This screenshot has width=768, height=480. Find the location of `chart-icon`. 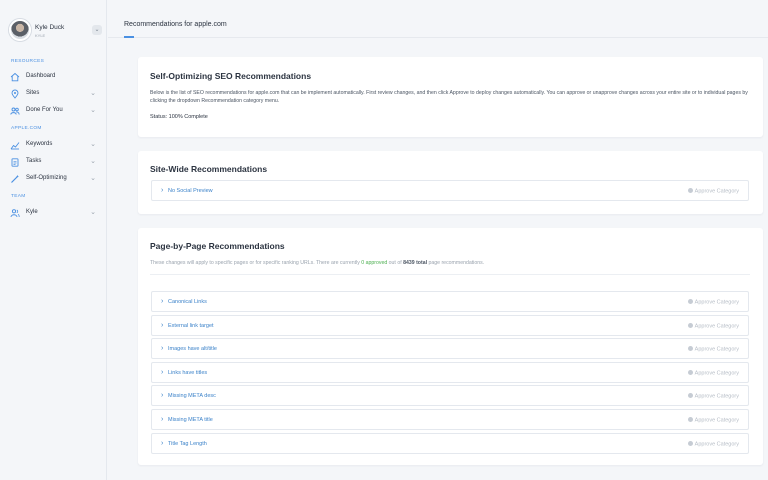

chart-icon is located at coordinates (15, 146).